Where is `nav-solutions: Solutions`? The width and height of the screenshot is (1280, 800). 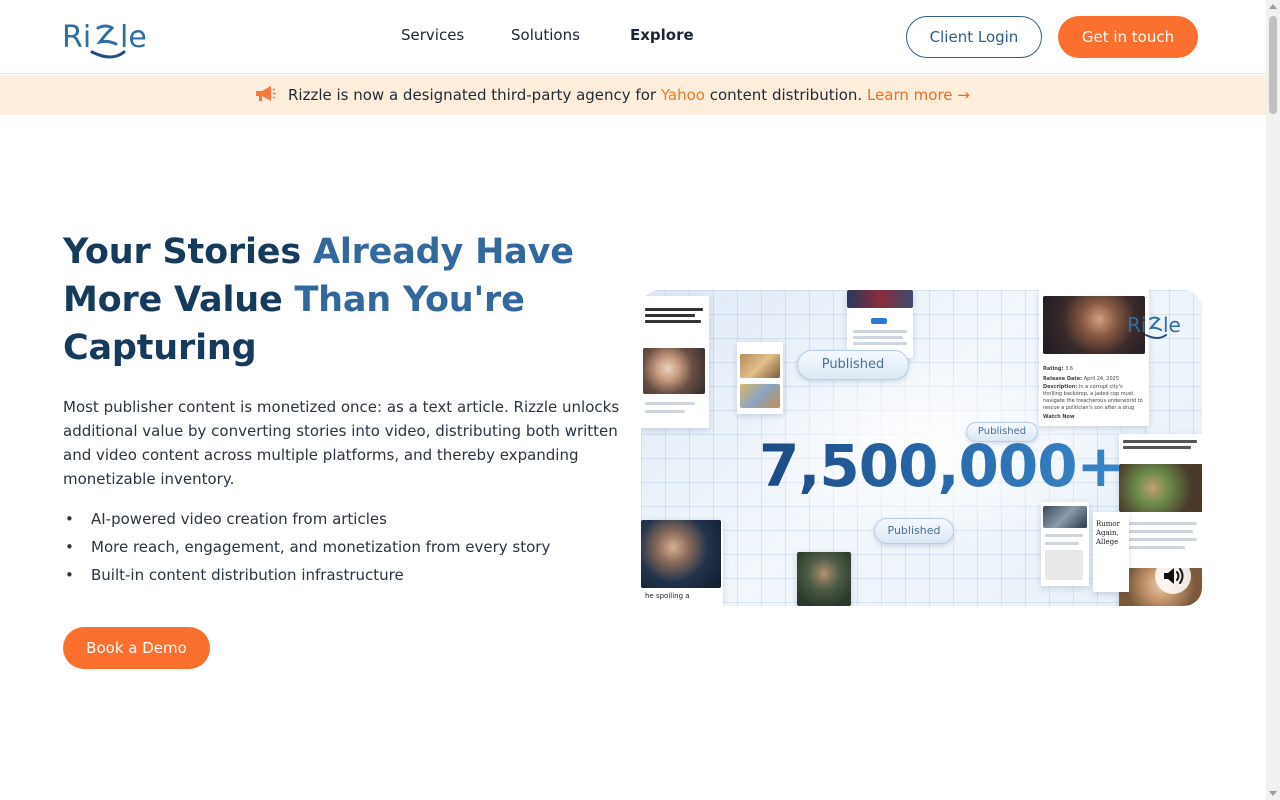 nav-solutions: Solutions is located at coordinates (545, 35).